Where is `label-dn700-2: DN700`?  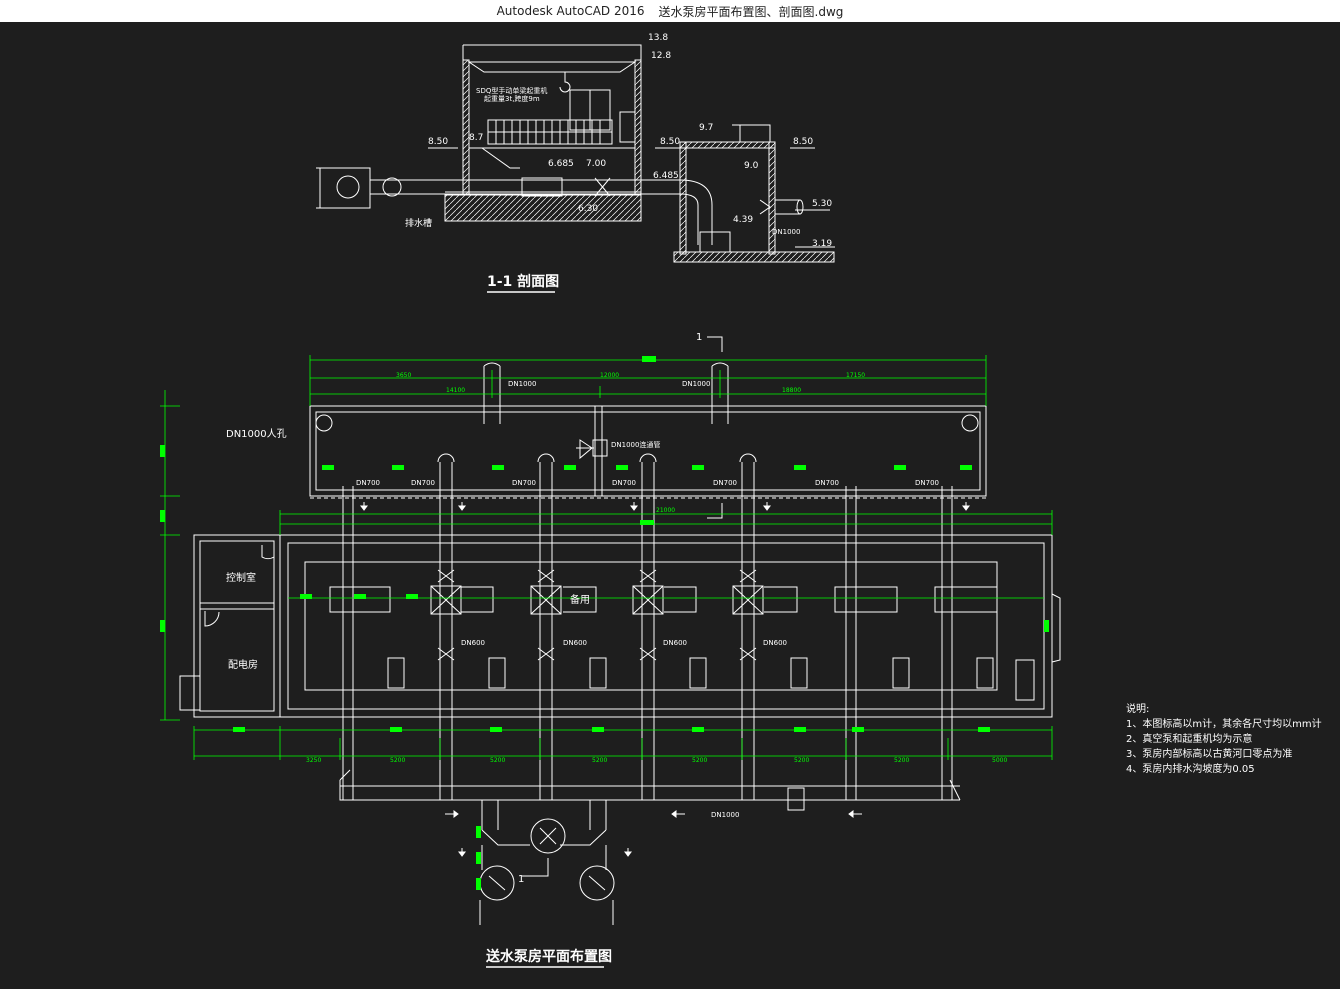 label-dn700-2: DN700 is located at coordinates (524, 483).